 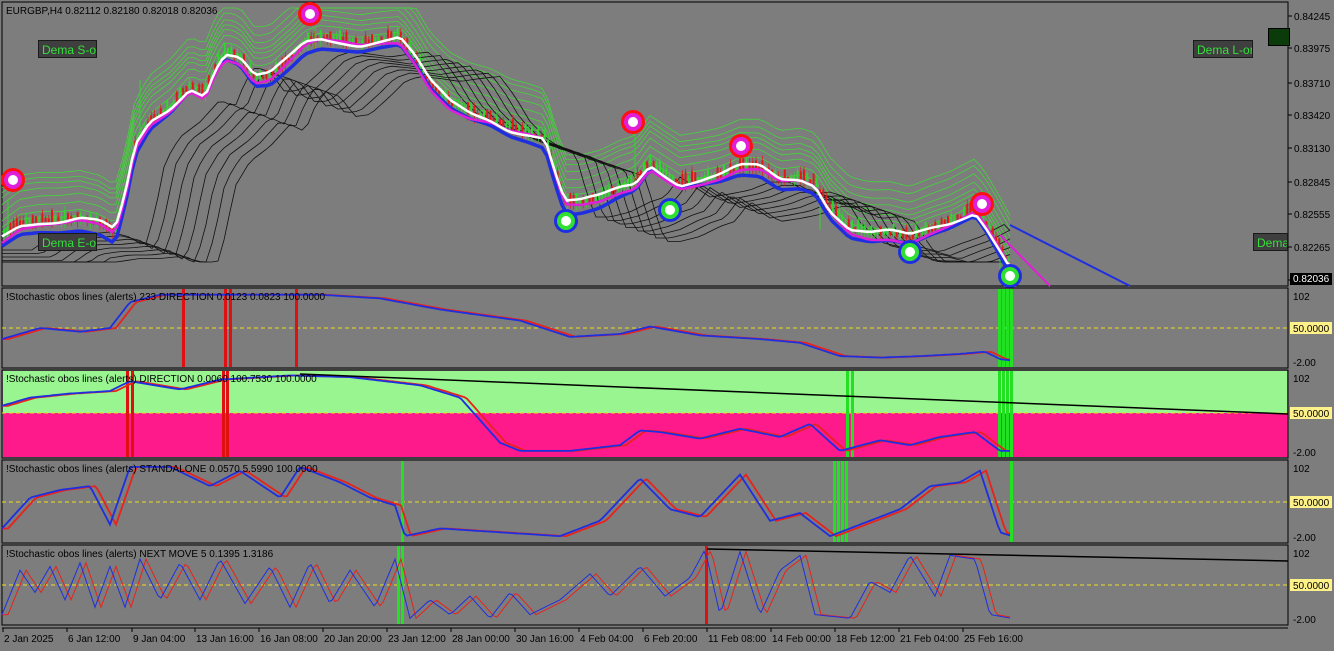 I want to click on time-tick-label: 28 Jan 00:00, so click(x=481, y=639).